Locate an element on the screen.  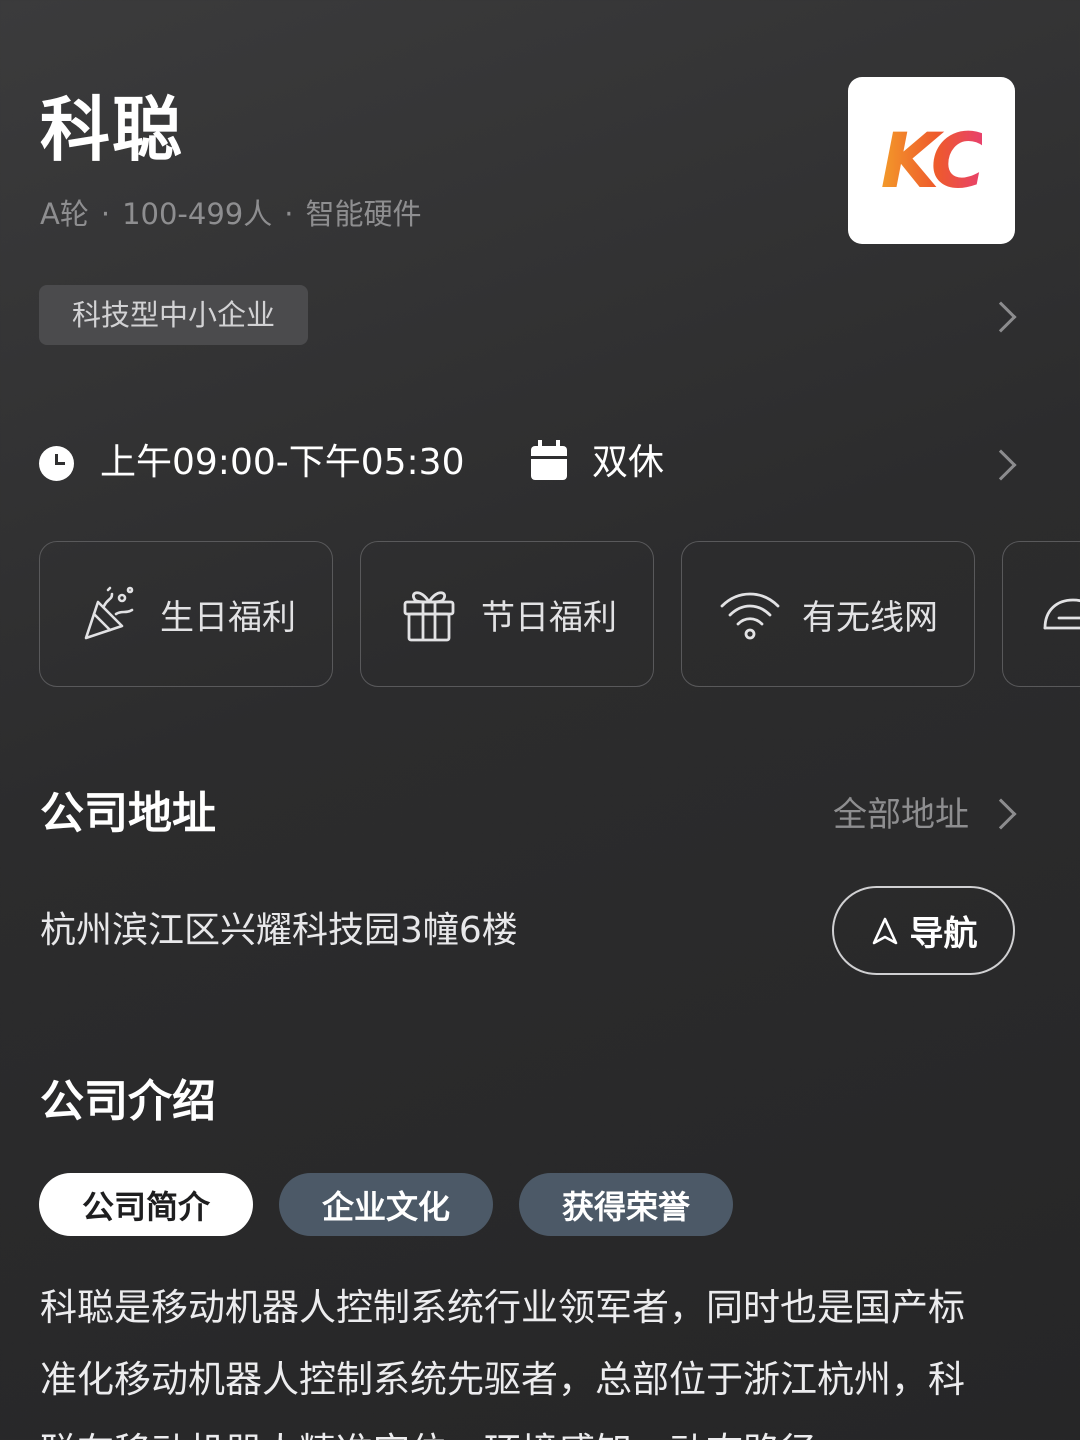
navigate-button: 导航 is located at coordinates (923, 930).